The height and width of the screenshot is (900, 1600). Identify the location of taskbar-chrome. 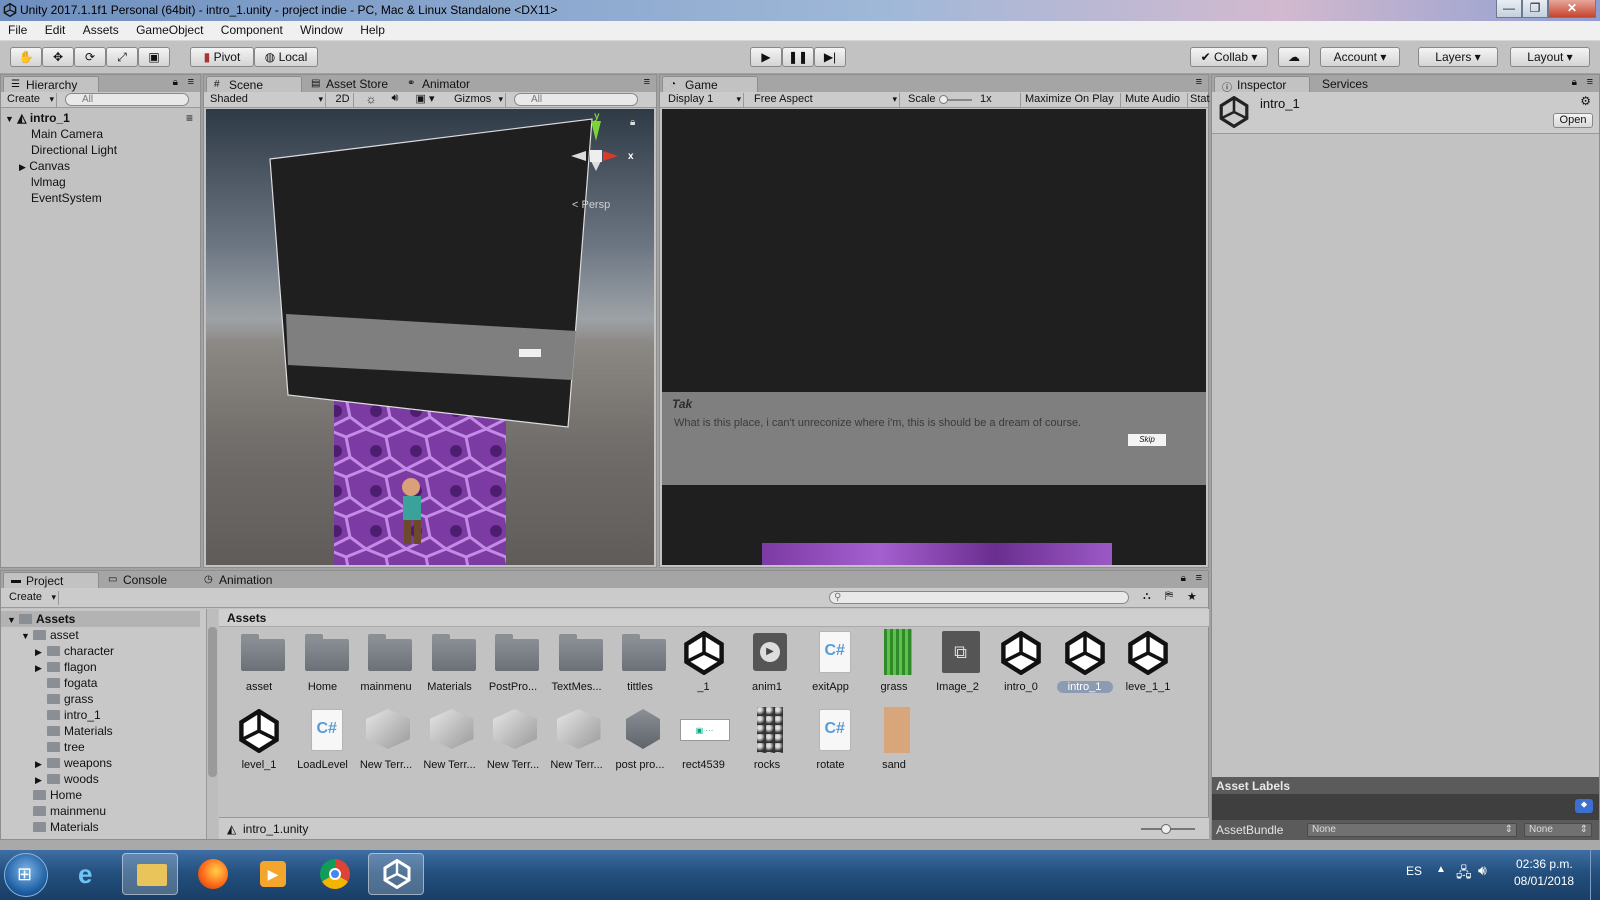
(334, 874).